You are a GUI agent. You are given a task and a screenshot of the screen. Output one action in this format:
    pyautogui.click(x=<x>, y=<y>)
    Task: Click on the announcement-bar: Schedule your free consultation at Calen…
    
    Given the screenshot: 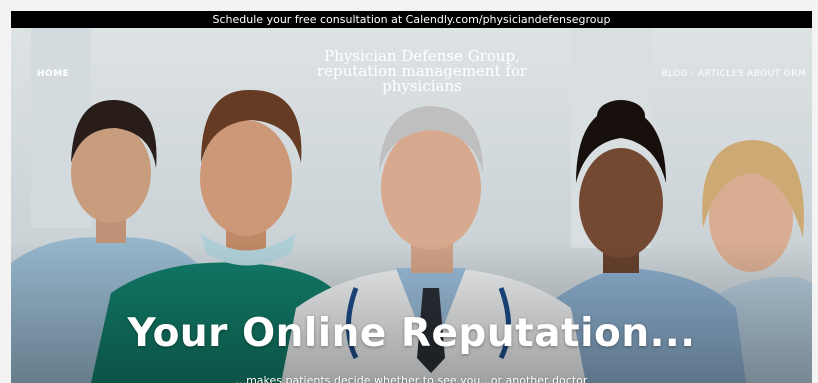 What is the action you would take?
    pyautogui.click(x=411, y=19)
    